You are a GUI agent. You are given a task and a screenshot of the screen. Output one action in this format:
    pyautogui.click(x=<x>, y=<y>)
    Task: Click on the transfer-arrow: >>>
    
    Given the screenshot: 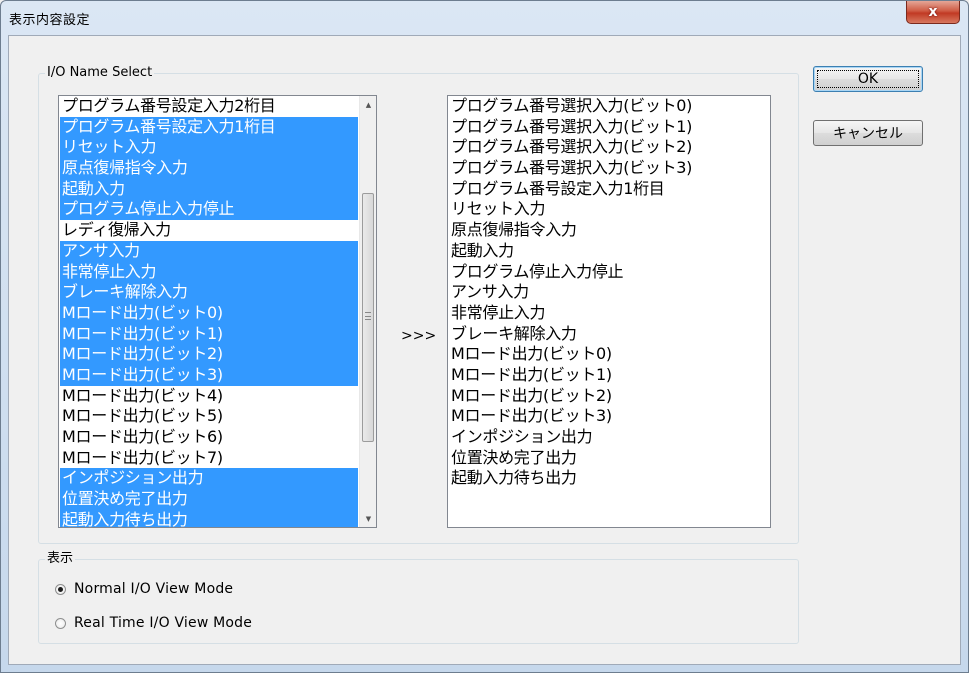 What is the action you would take?
    pyautogui.click(x=419, y=336)
    